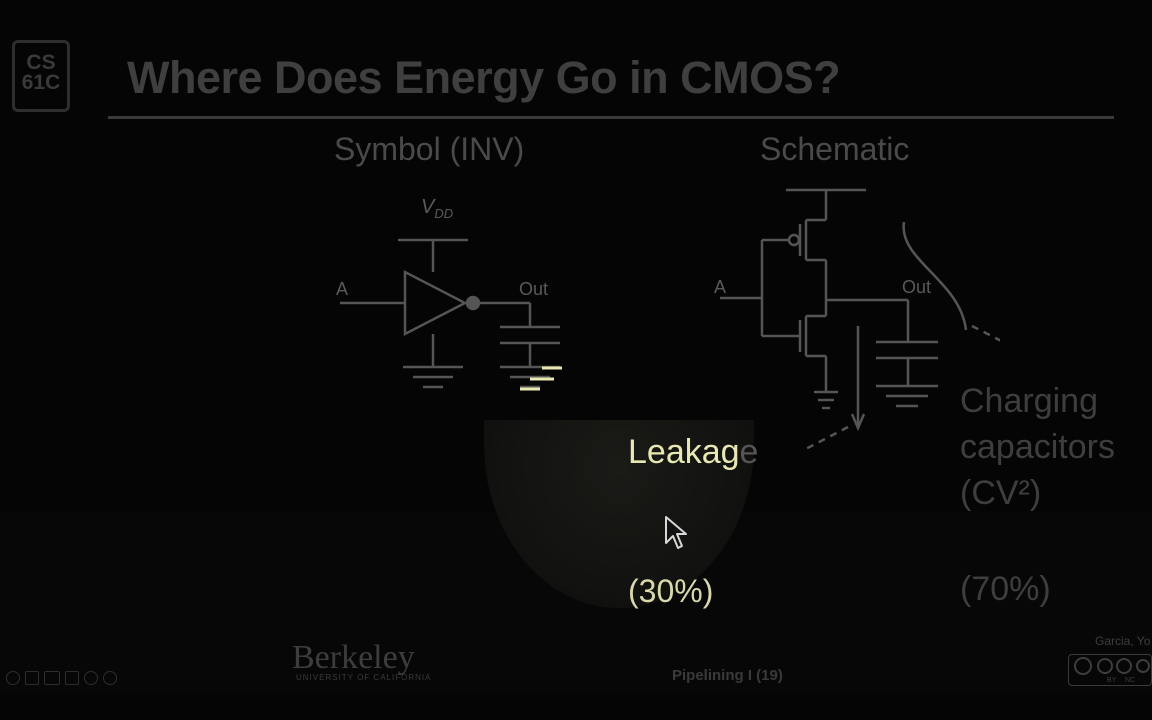  Describe the element at coordinates (13, 678) in the screenshot. I see `pointer-icon` at that location.